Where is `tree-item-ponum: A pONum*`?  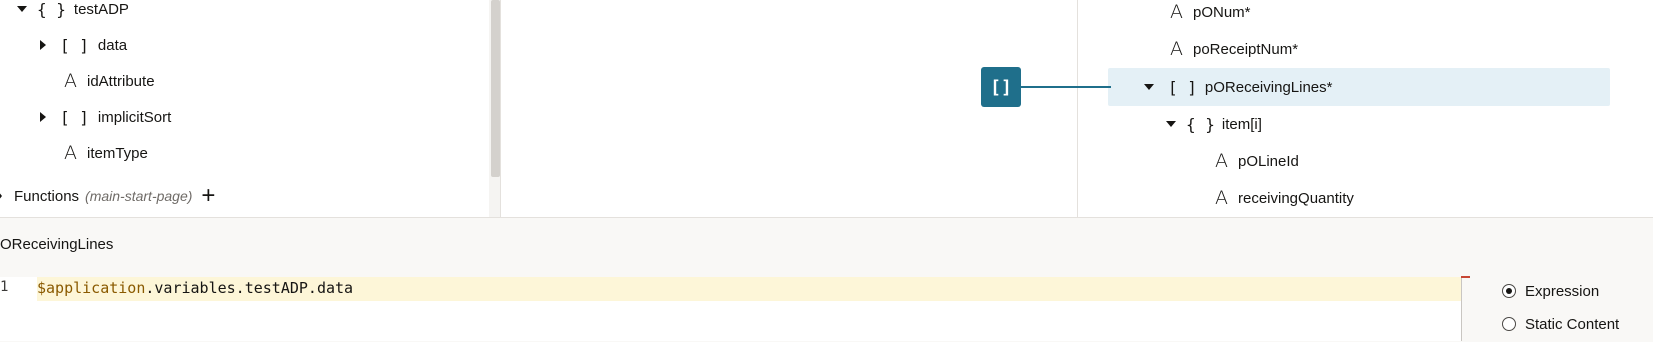 tree-item-ponum: A pONum* is located at coordinates (1210, 15).